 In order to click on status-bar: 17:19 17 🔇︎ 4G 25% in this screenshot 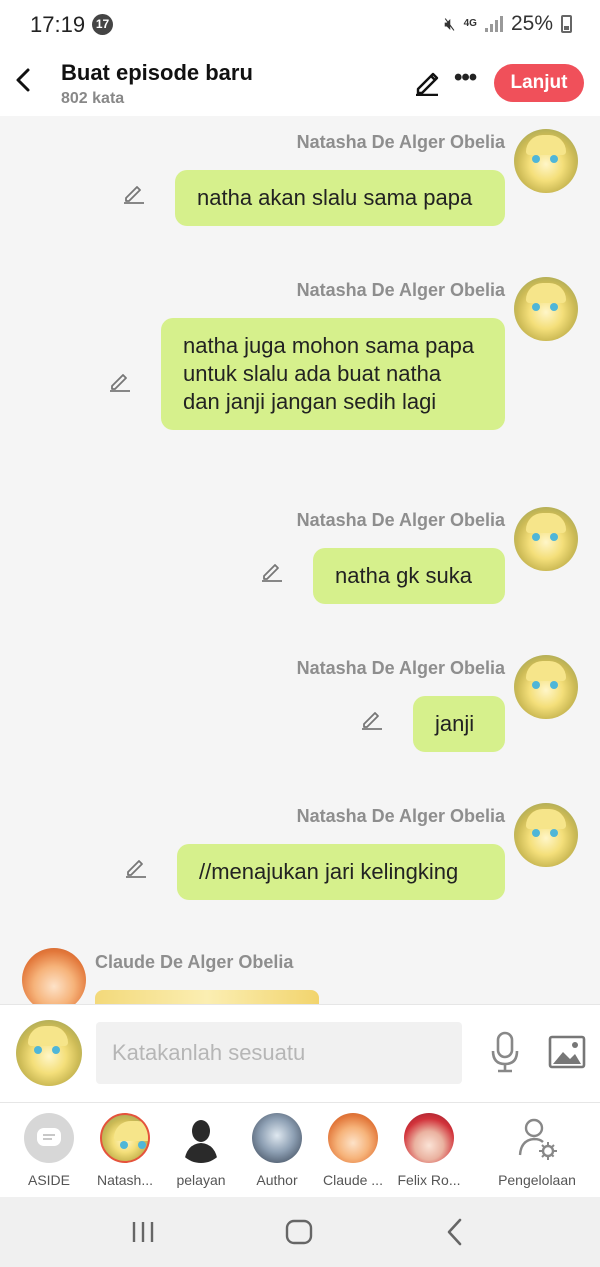, I will do `click(300, 25)`.